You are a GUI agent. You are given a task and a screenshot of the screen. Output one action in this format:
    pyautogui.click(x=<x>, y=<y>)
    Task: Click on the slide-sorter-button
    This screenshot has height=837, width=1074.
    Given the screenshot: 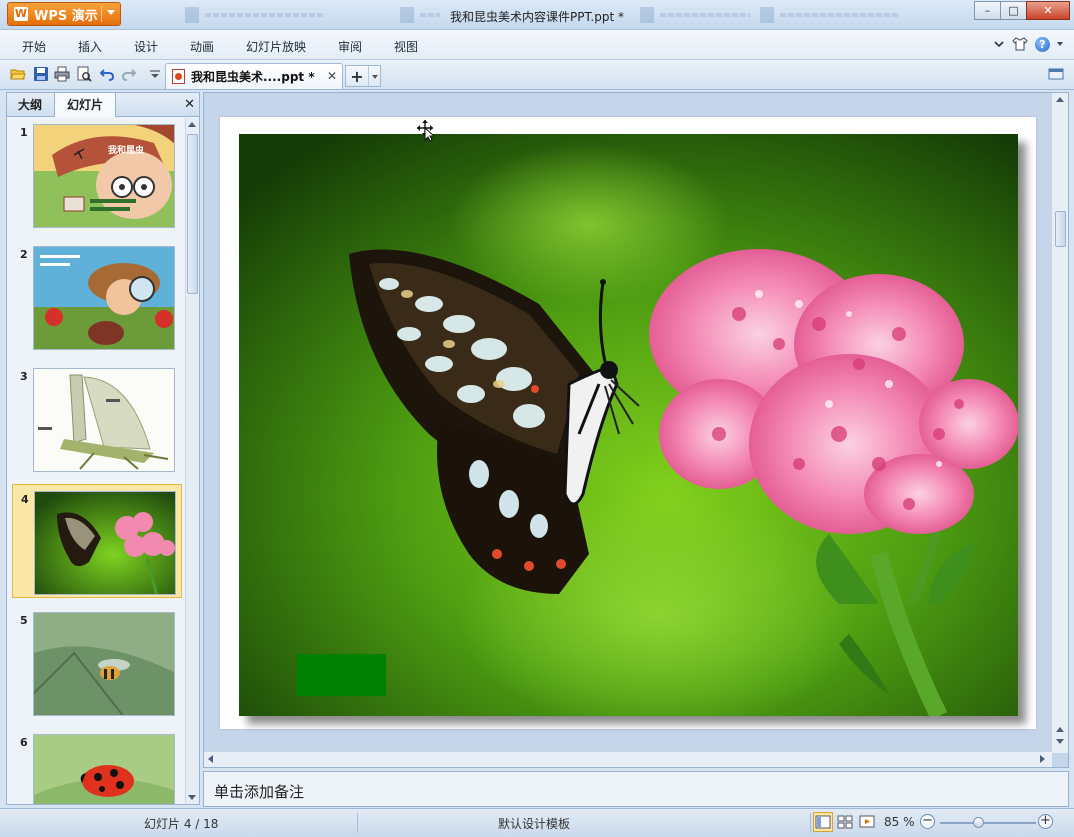 What is the action you would take?
    pyautogui.click(x=845, y=822)
    